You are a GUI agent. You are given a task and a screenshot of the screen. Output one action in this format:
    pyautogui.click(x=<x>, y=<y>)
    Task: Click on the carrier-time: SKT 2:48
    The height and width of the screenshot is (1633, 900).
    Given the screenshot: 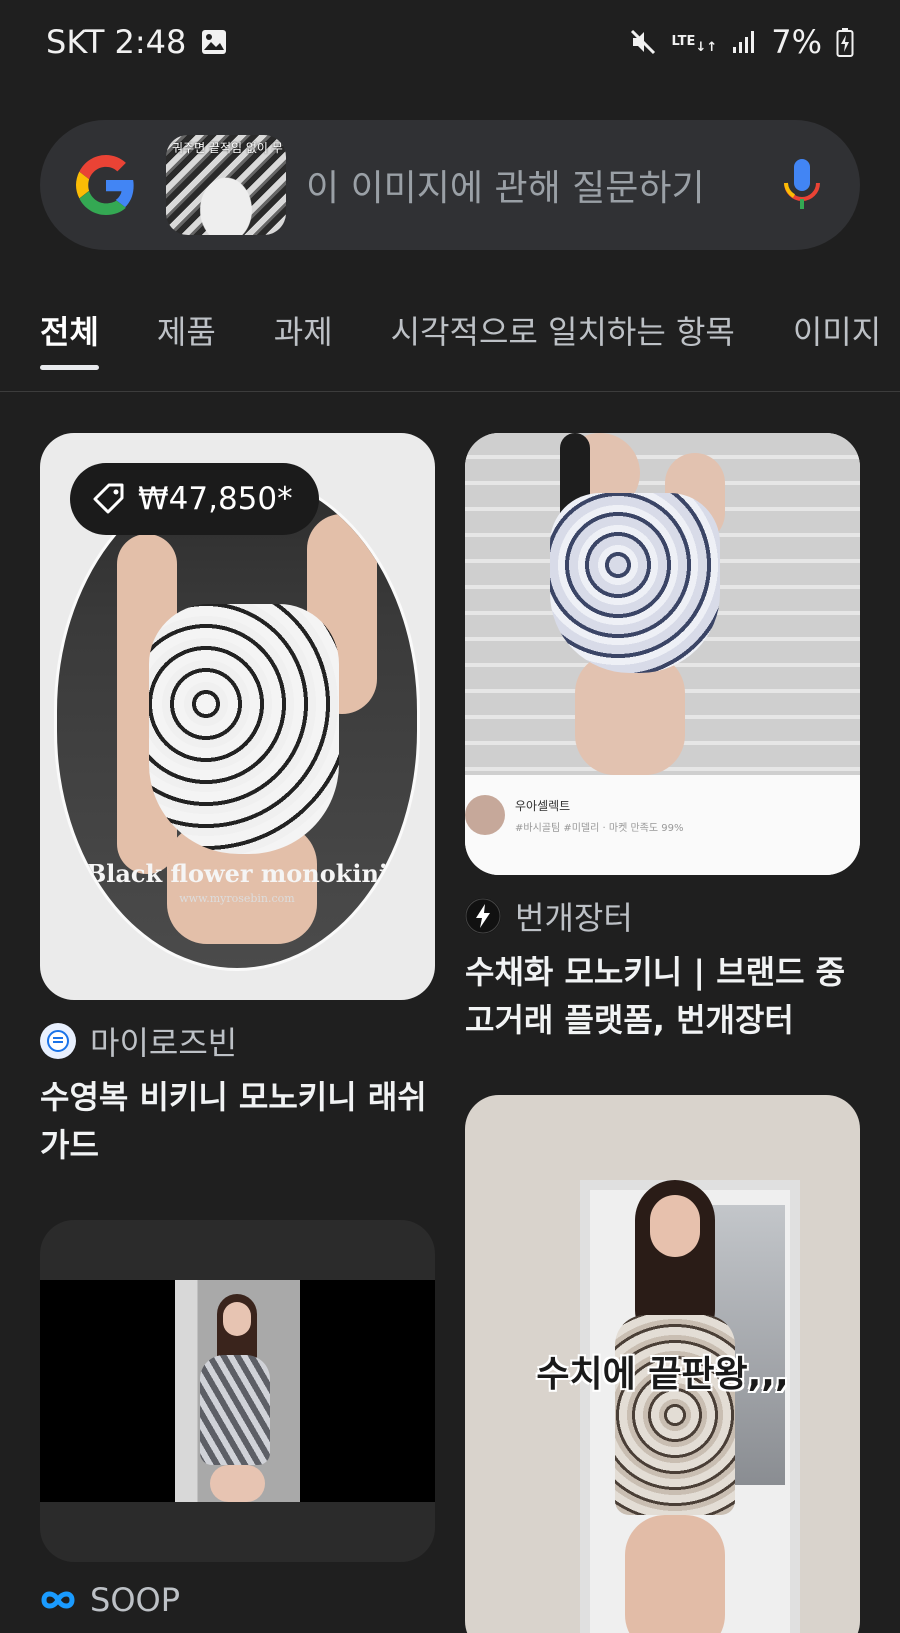 What is the action you would take?
    pyautogui.click(x=116, y=42)
    